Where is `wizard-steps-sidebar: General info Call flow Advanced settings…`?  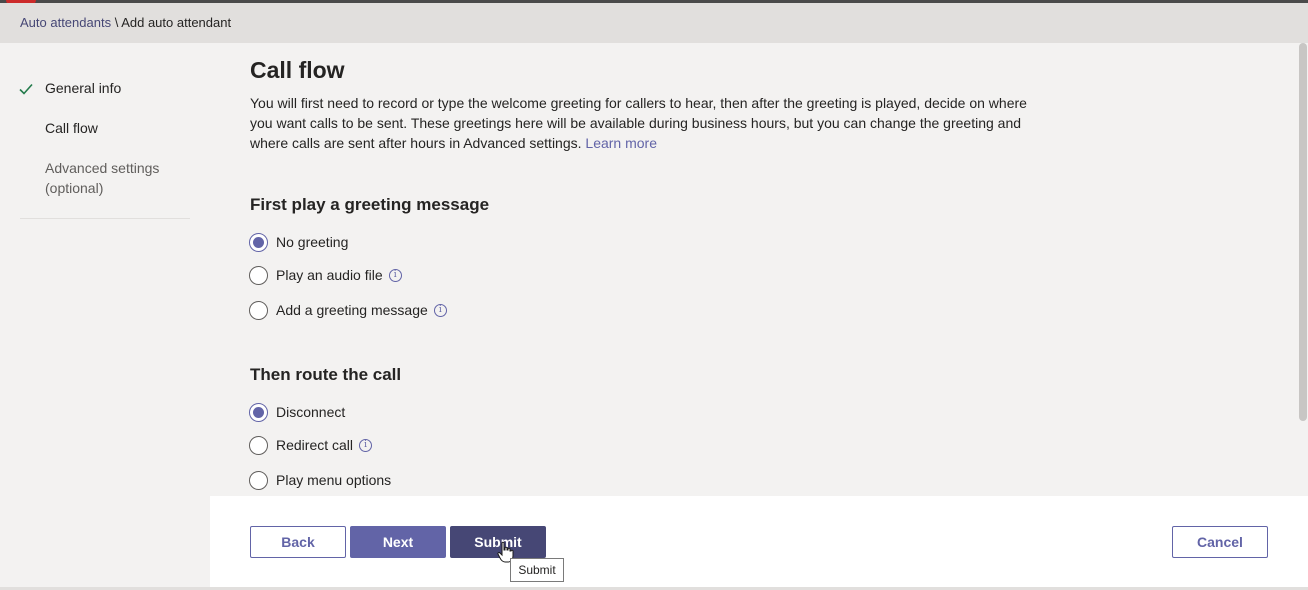 wizard-steps-sidebar: General info Call flow Advanced settings… is located at coordinates (105, 316).